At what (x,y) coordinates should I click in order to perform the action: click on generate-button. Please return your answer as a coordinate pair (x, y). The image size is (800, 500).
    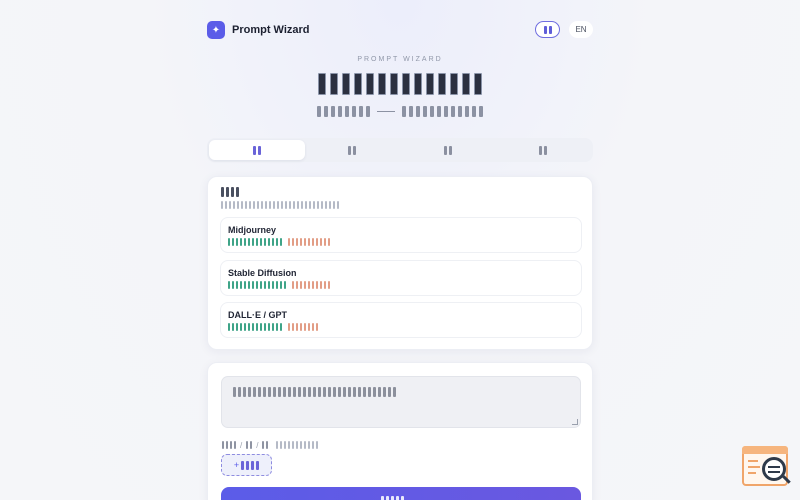
    Looking at the image, I should click on (401, 493).